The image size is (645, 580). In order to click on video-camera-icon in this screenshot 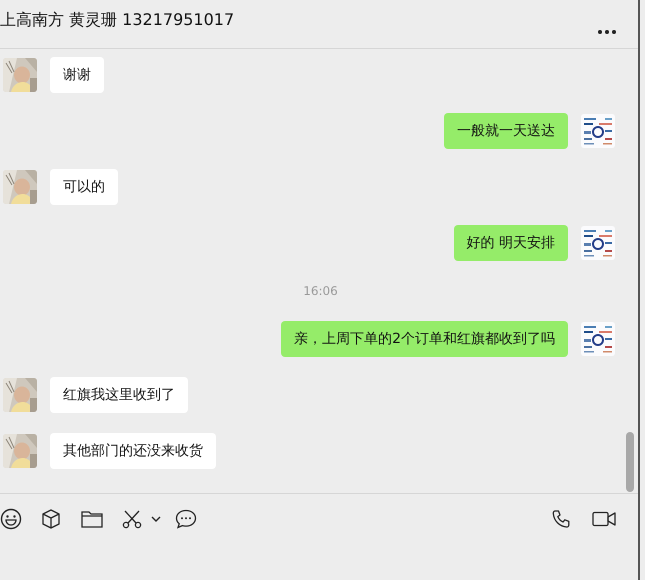, I will do `click(604, 519)`.